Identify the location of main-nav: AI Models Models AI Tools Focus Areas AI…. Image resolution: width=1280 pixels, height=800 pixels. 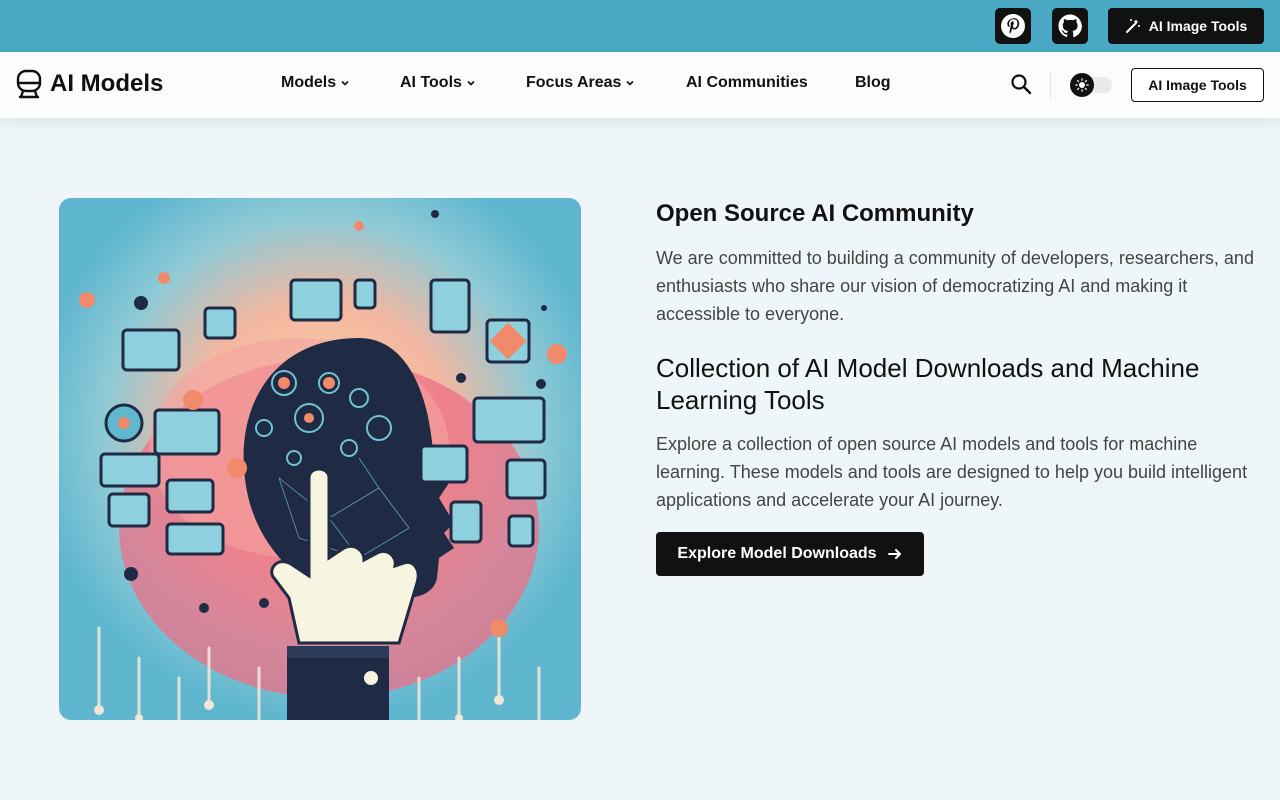
(640, 85).